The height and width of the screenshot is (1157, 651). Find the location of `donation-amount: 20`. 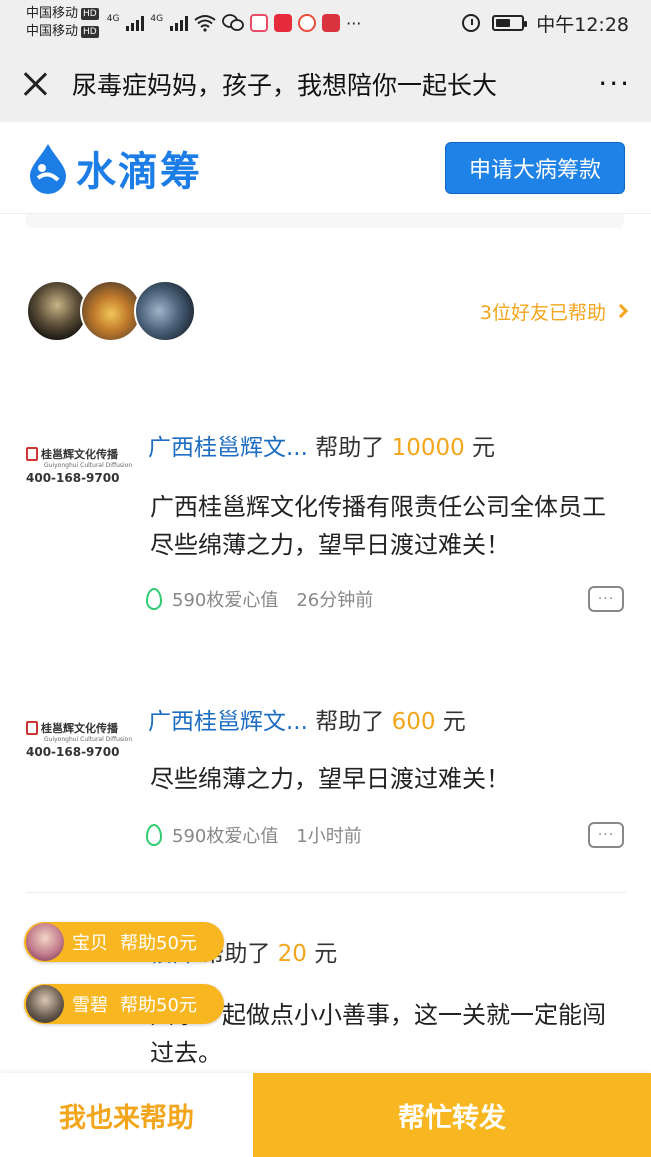

donation-amount: 20 is located at coordinates (292, 954).